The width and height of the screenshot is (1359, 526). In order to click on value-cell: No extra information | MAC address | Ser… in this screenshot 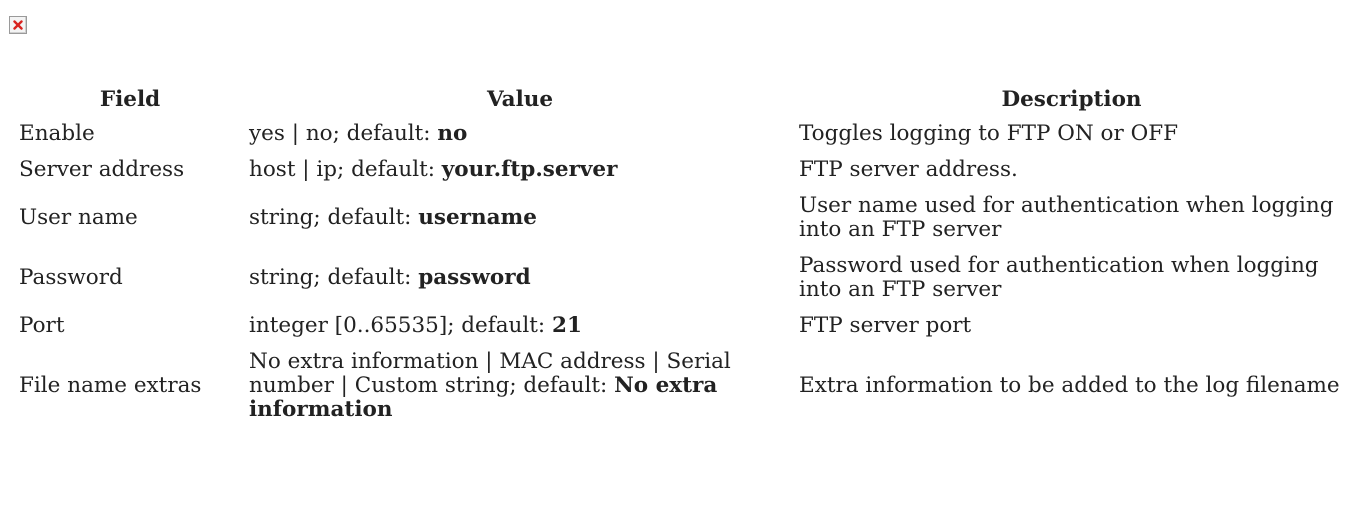, I will do `click(520, 386)`.